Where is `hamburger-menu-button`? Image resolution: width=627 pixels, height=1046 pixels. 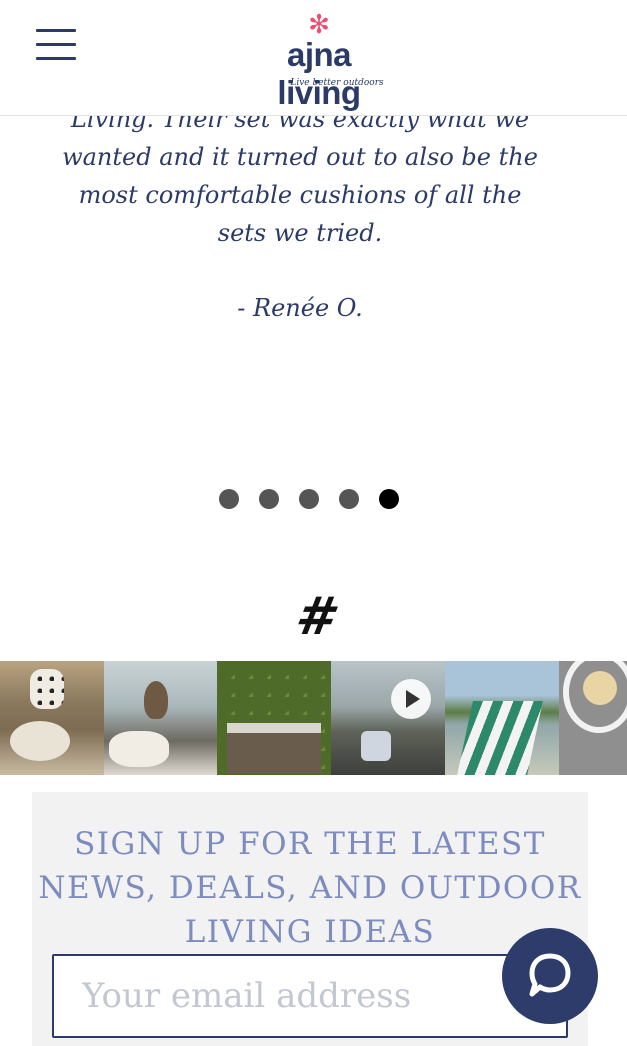
hamburger-menu-button is located at coordinates (56, 45).